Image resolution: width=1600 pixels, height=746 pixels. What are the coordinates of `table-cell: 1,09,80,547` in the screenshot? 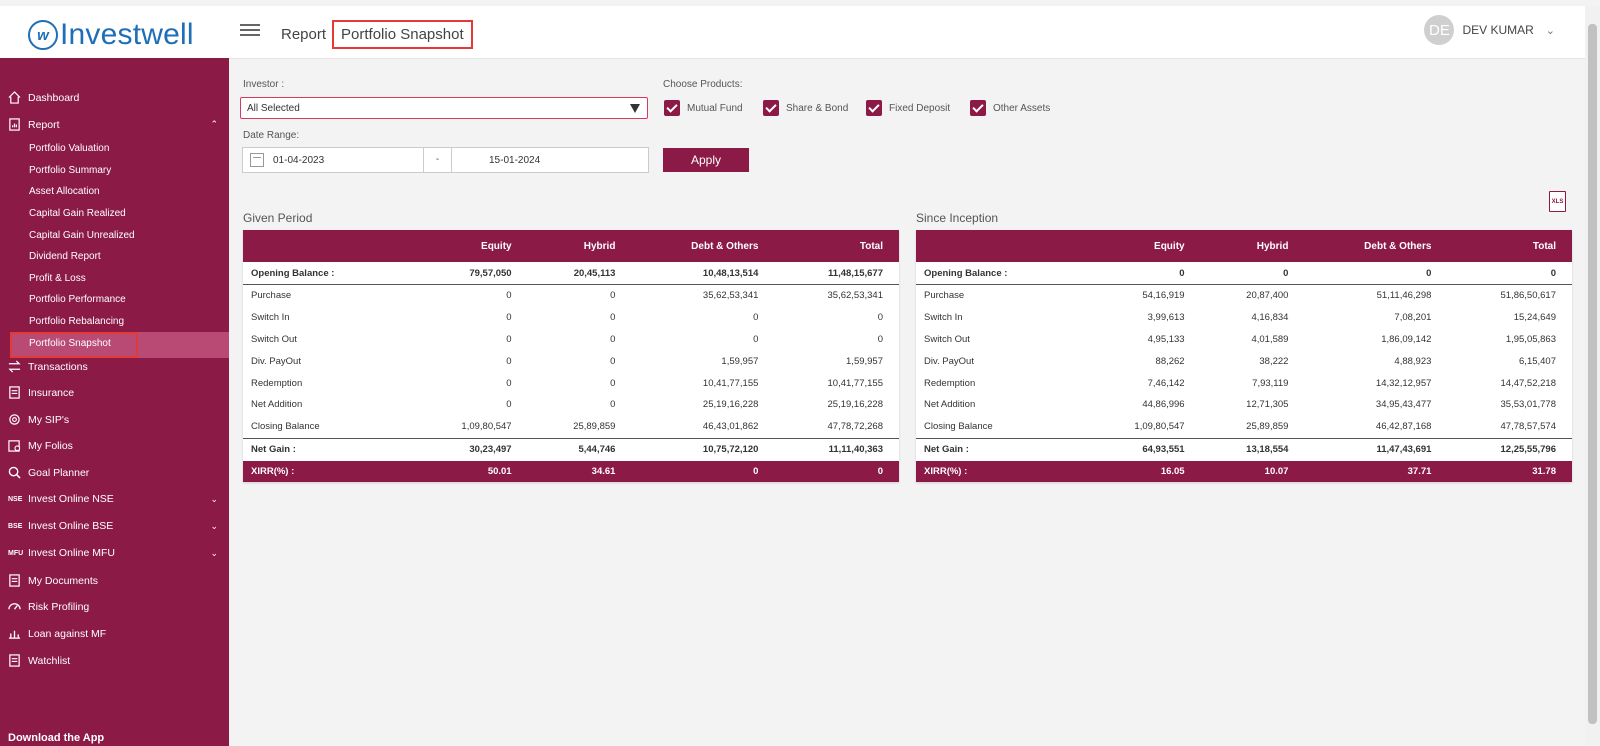 It's located at (486, 427).